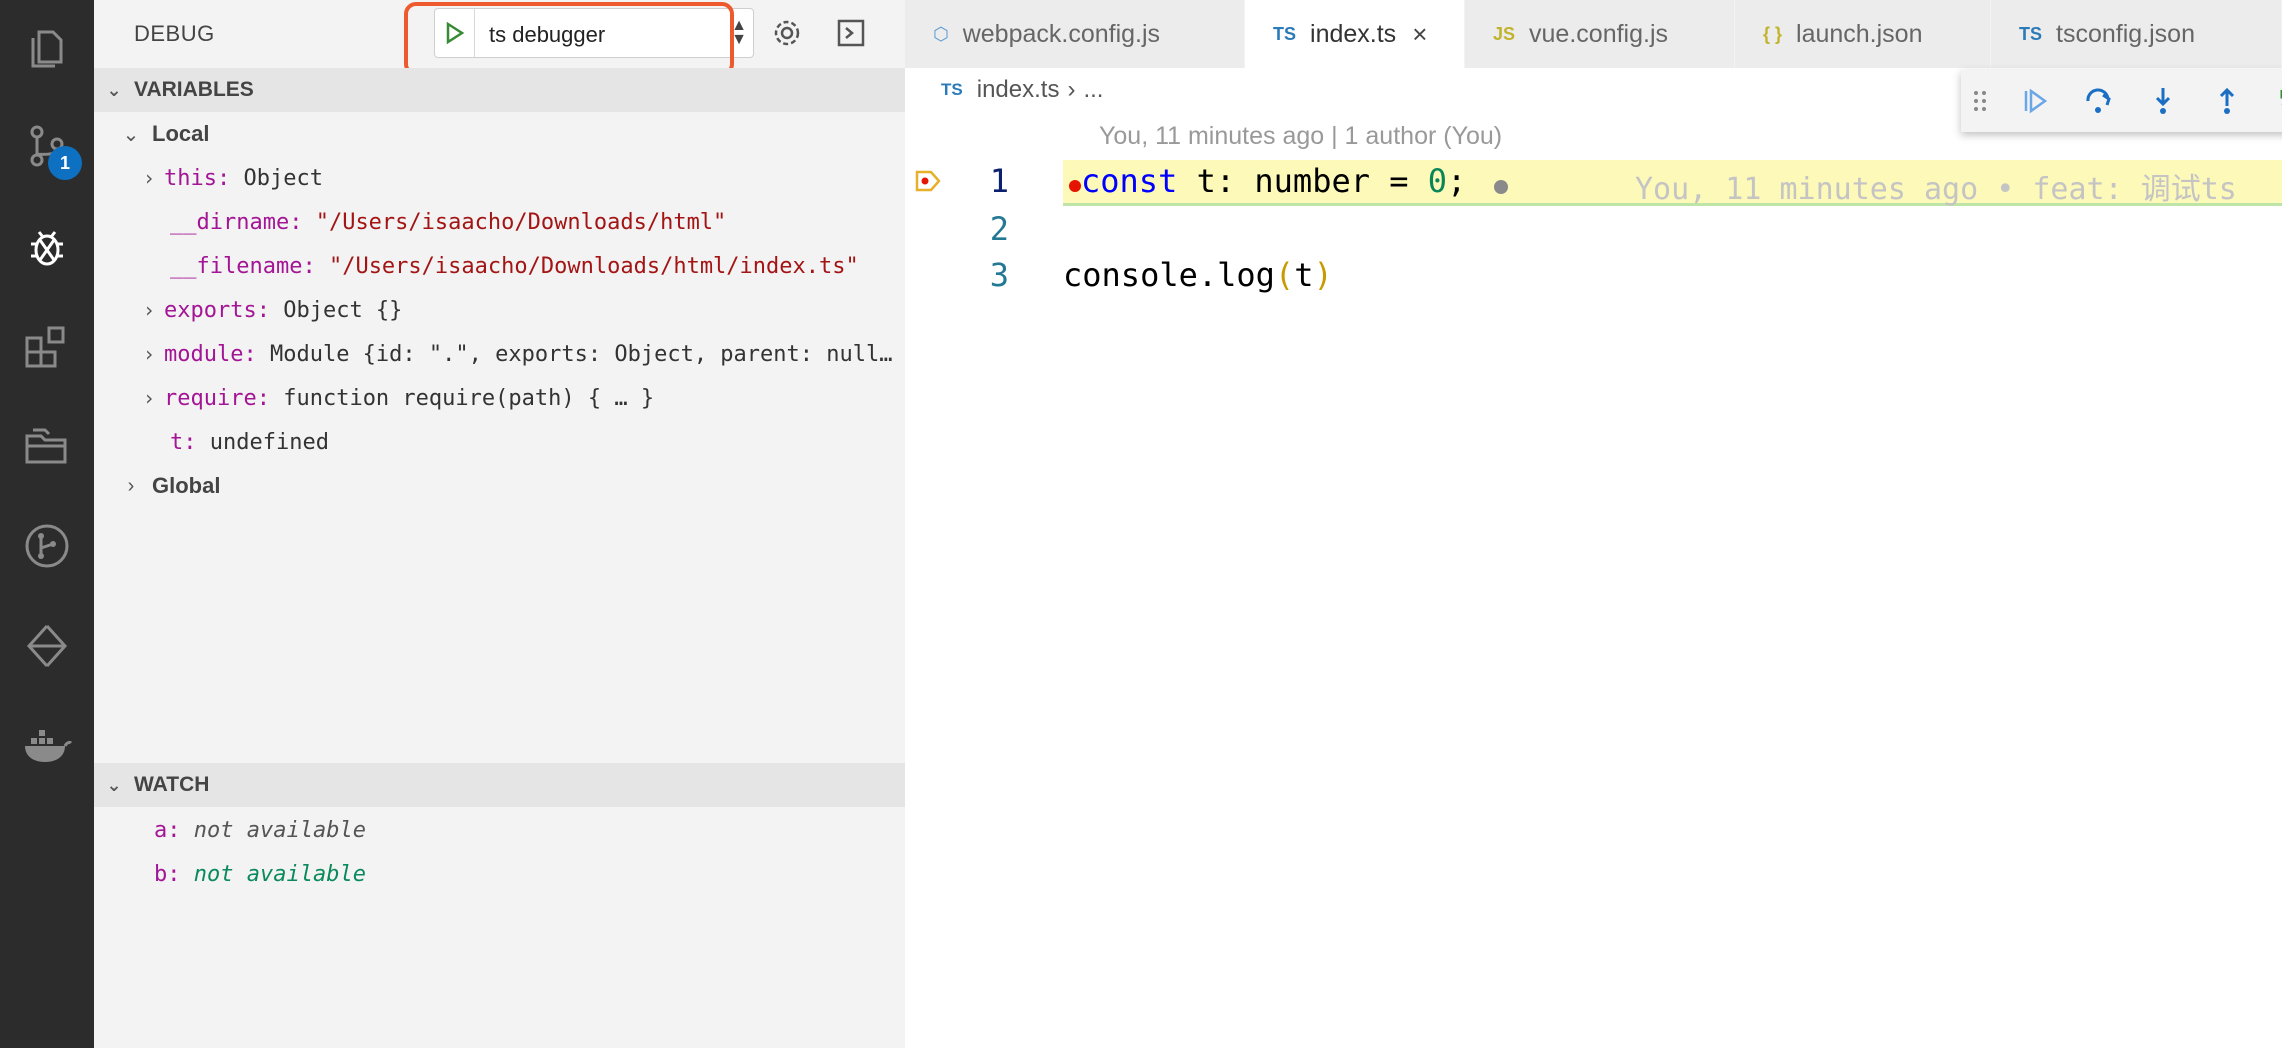  I want to click on codelens-blame: You, 11 minutes ago | 1 author (You), so click(1300, 136).